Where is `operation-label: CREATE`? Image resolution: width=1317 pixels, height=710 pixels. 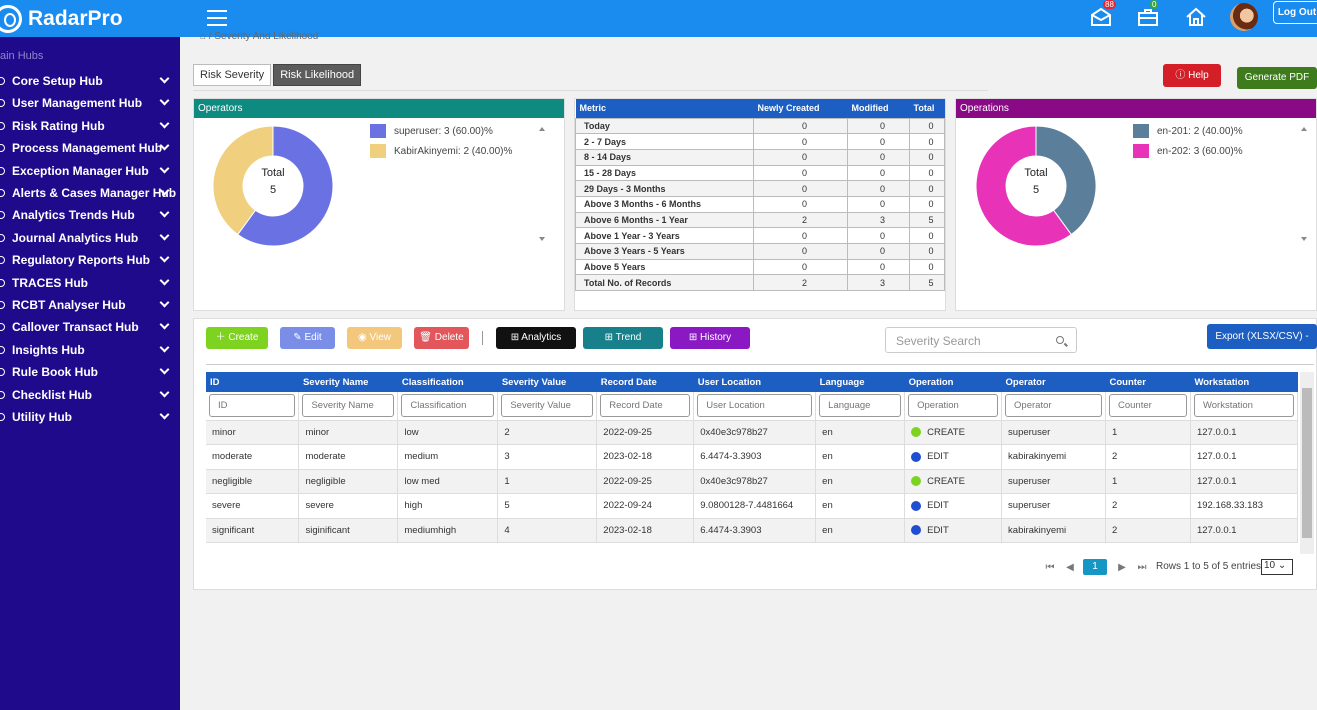 operation-label: CREATE is located at coordinates (946, 481).